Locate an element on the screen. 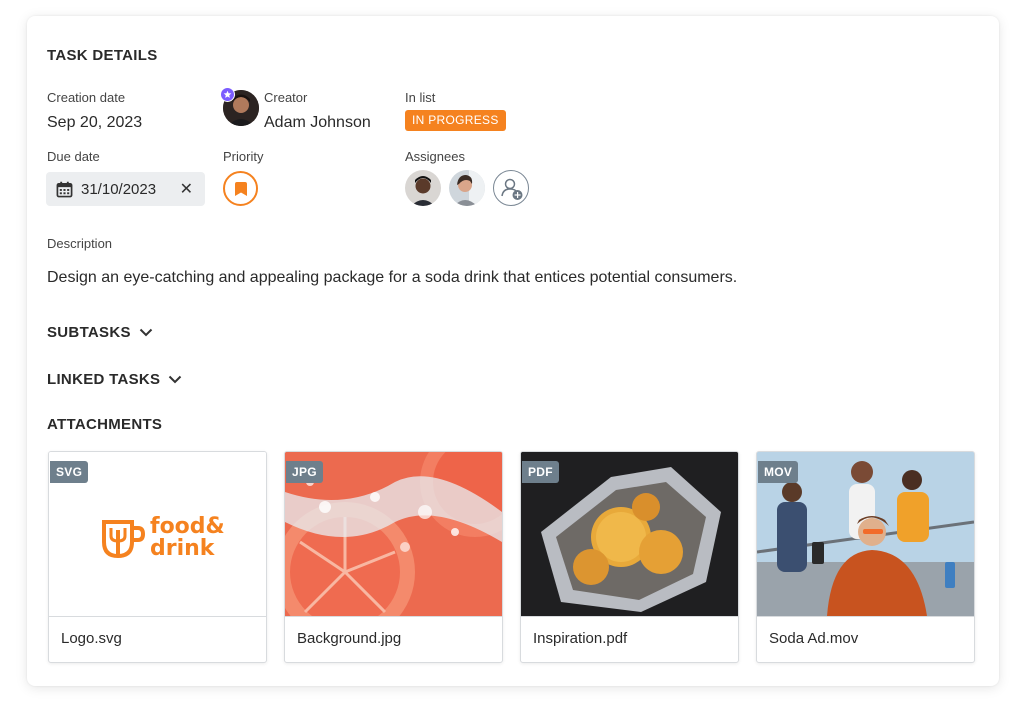  logo-wordmark: food& drink is located at coordinates (187, 538).